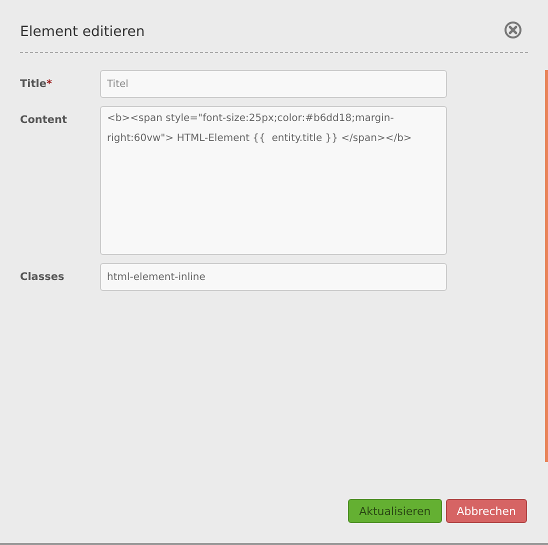  I want to click on dialog-title: Element editieren, so click(82, 32).